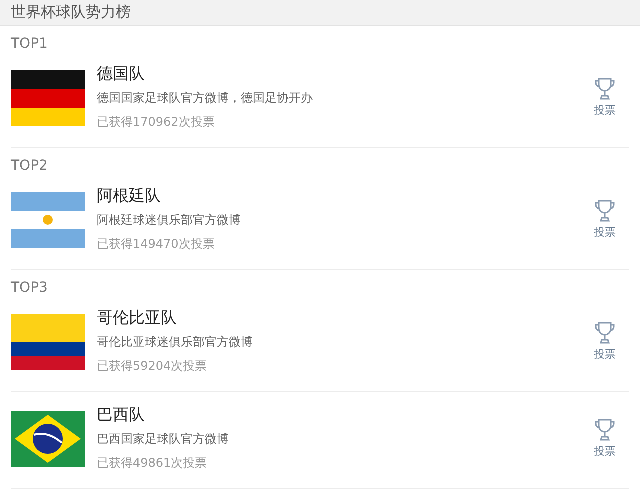 This screenshot has height=489, width=640. Describe the element at coordinates (129, 196) in the screenshot. I see `team-name: 阿根廷队` at that location.